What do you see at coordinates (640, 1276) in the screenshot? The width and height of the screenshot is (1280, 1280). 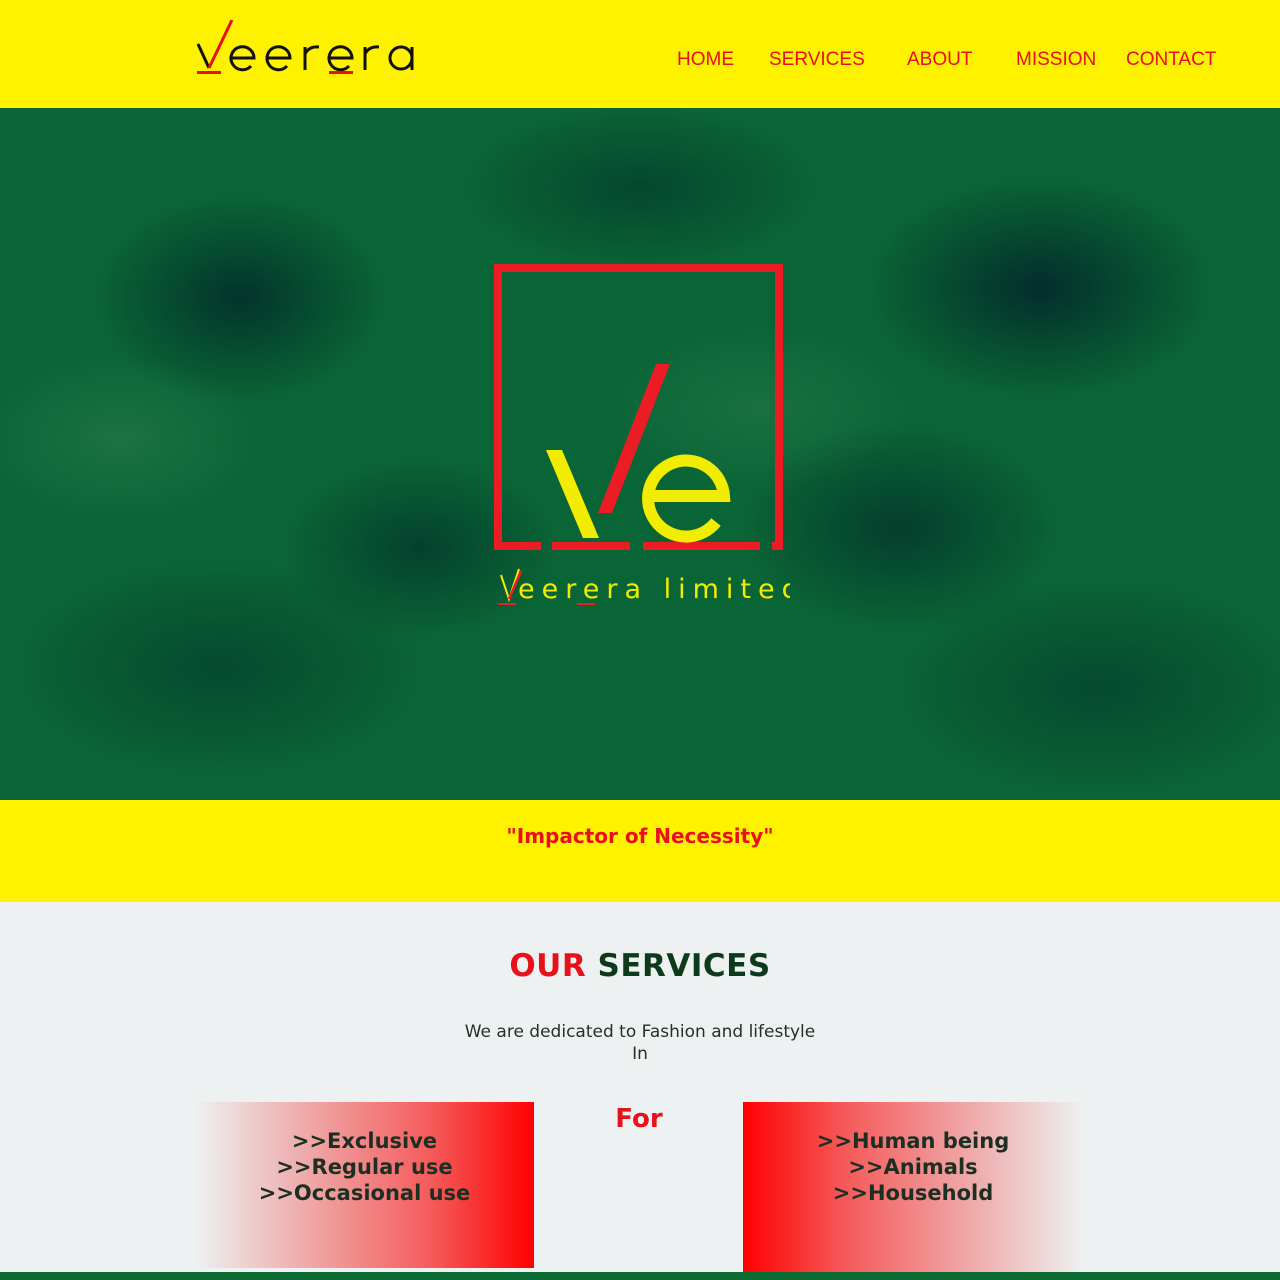 I see `footer-strip` at bounding box center [640, 1276].